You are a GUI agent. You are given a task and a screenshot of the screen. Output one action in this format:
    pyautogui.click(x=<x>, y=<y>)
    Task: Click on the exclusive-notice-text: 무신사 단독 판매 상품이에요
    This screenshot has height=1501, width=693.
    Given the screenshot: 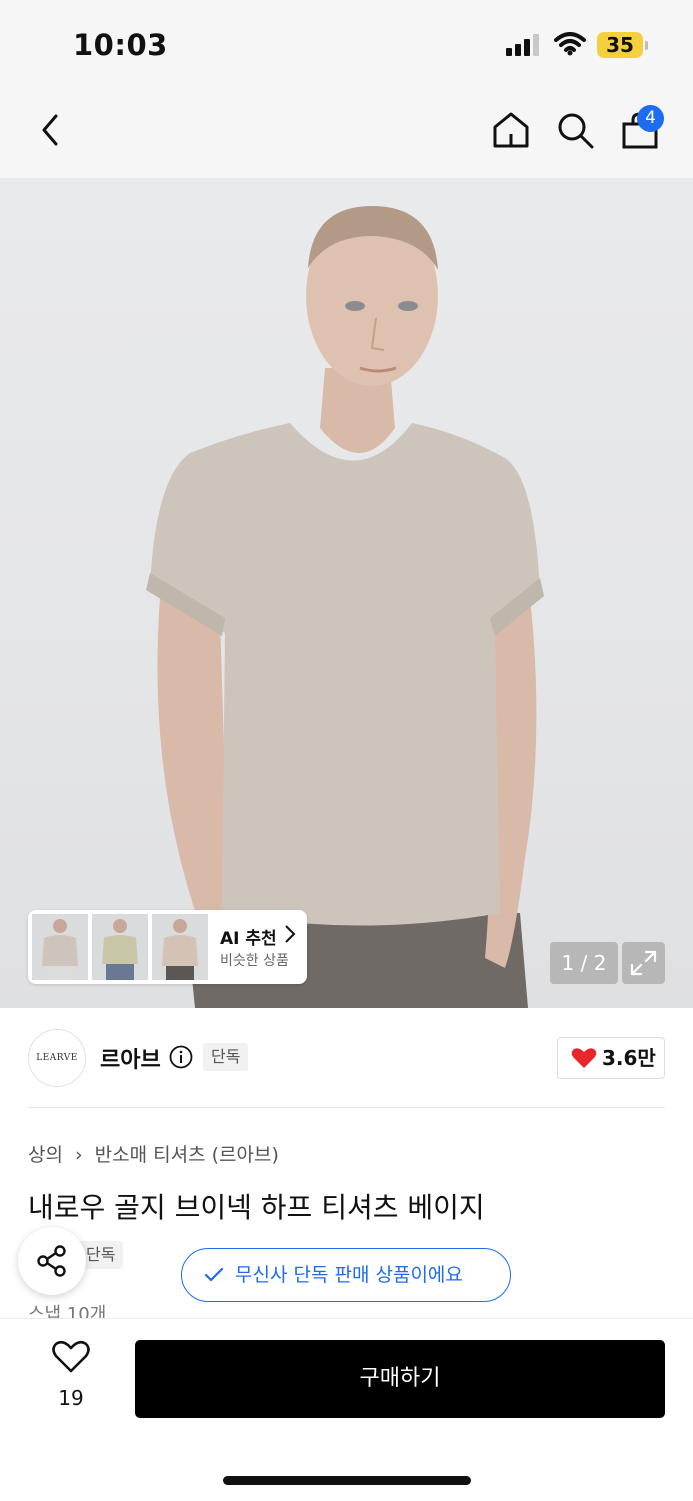 What is the action you would take?
    pyautogui.click(x=349, y=1275)
    